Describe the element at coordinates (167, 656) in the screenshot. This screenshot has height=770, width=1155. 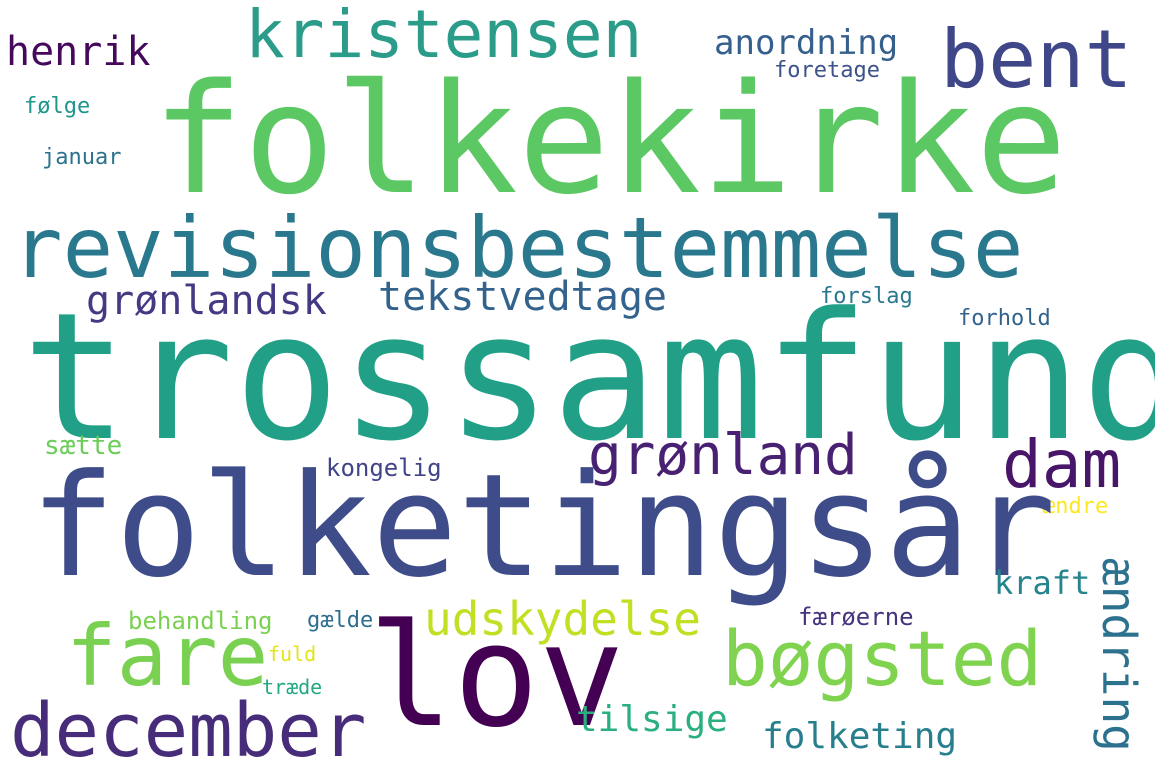
I see `word-fare: fare` at that location.